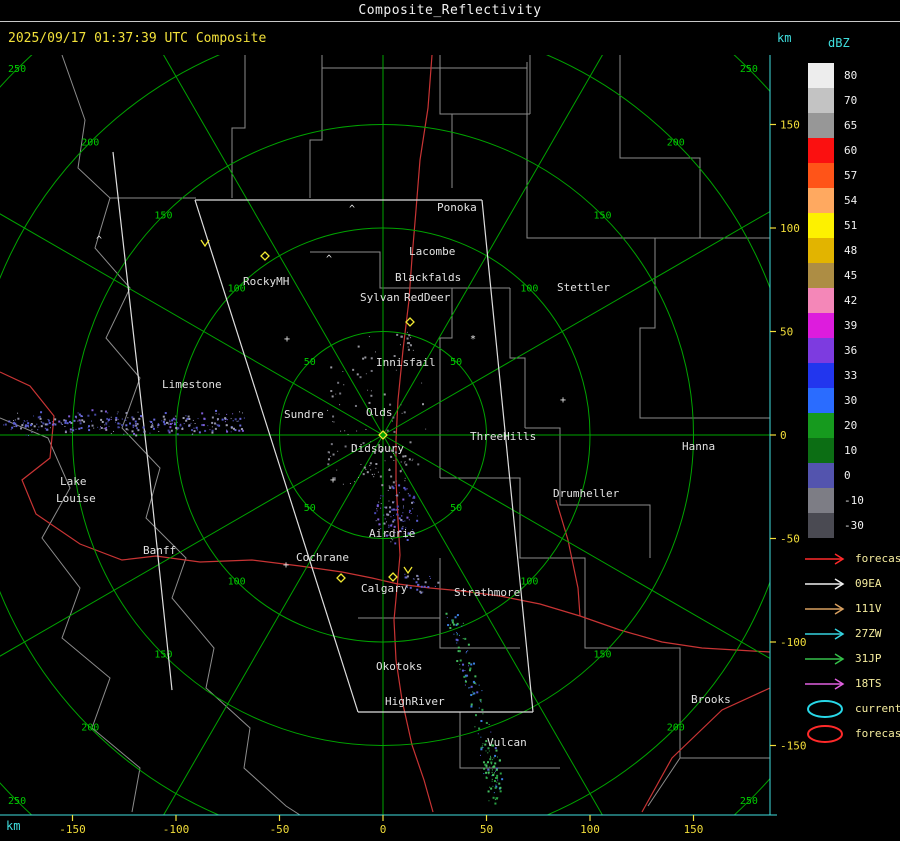  What do you see at coordinates (563, 400) in the screenshot?
I see `point-marker: +` at bounding box center [563, 400].